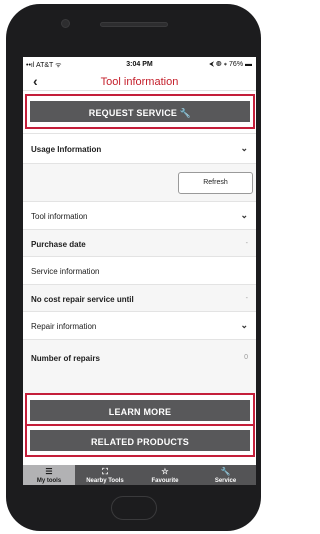  Describe the element at coordinates (230, 64) in the screenshot. I see `battery-status: ⮜ ◍ ∗ 76% ▬` at that location.